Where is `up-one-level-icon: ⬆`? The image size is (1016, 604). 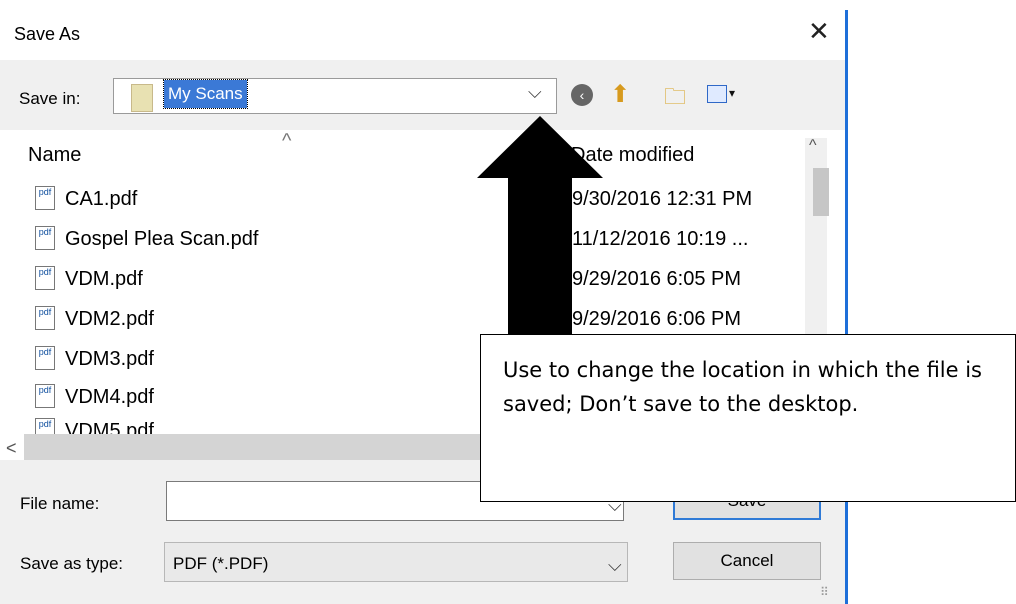 up-one-level-icon: ⬆ is located at coordinates (620, 94).